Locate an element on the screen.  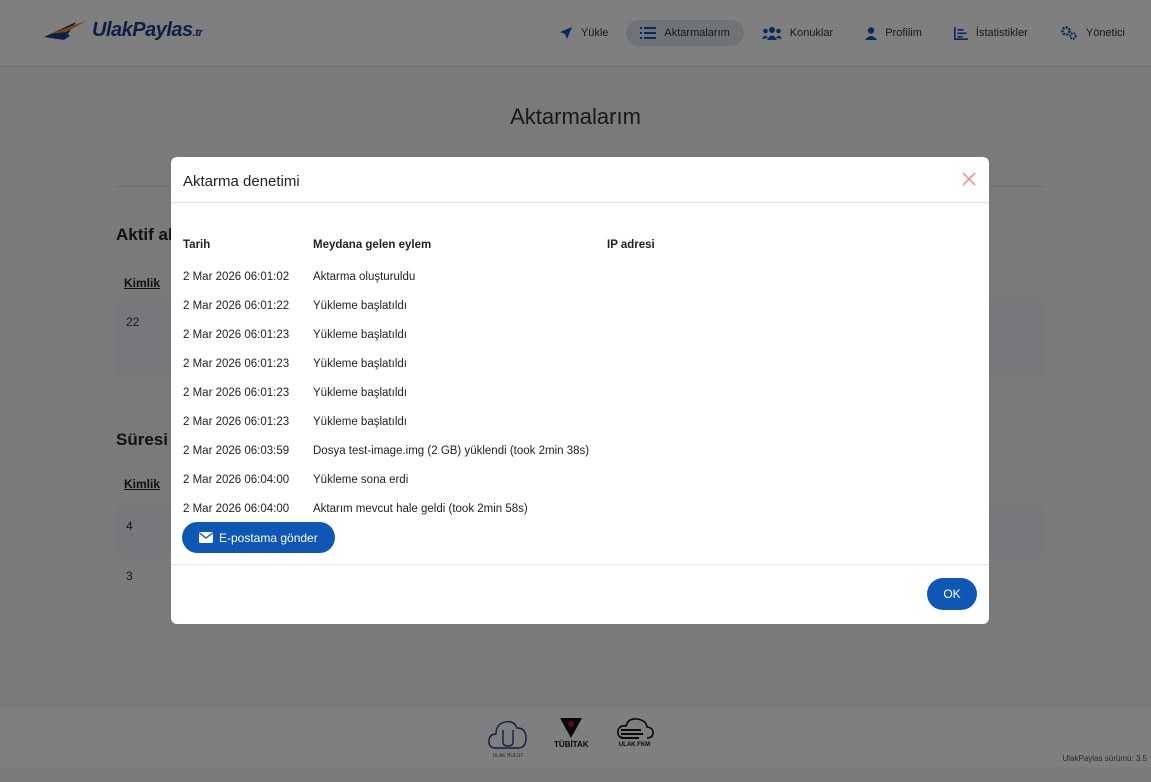
audit-date: 2 Mar 2026 06:01:02 is located at coordinates (236, 276).